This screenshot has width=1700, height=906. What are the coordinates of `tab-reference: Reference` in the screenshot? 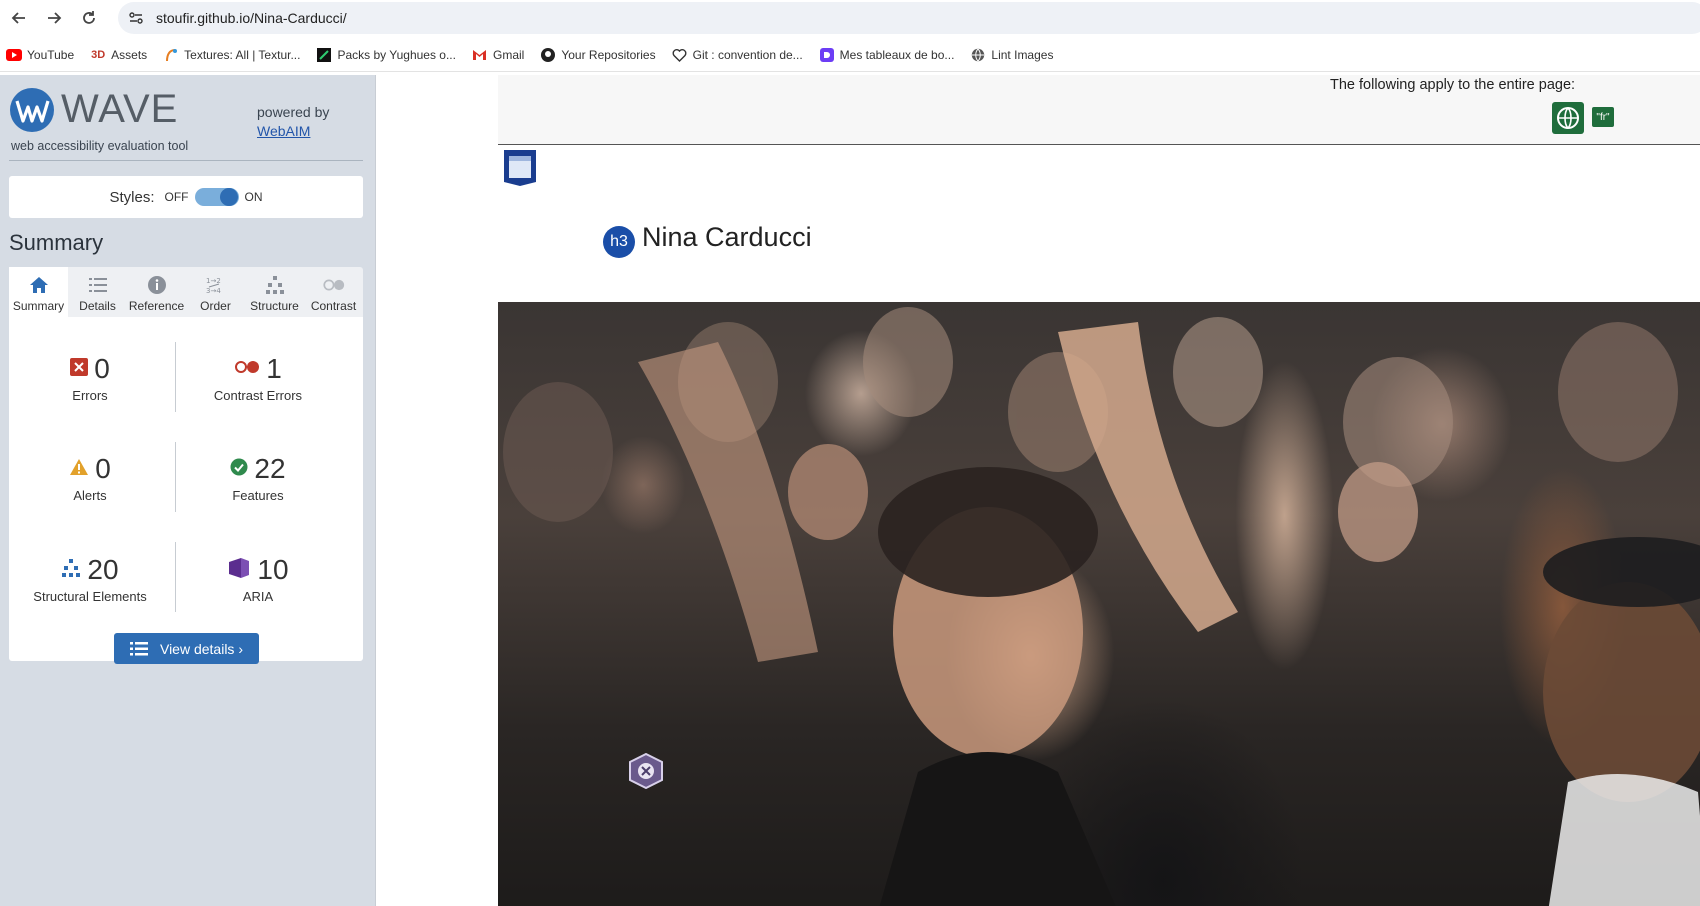 It's located at (156, 292).